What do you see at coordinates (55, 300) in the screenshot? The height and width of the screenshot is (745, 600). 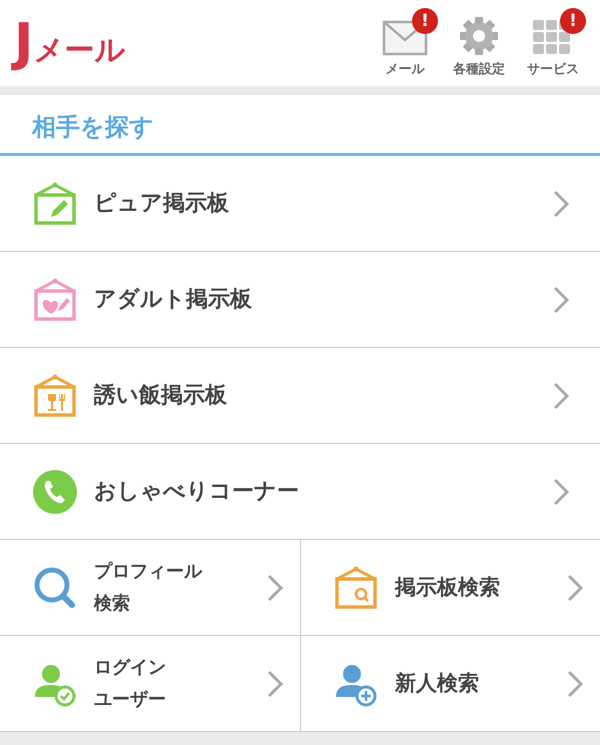 I see `board-heart-icon` at bounding box center [55, 300].